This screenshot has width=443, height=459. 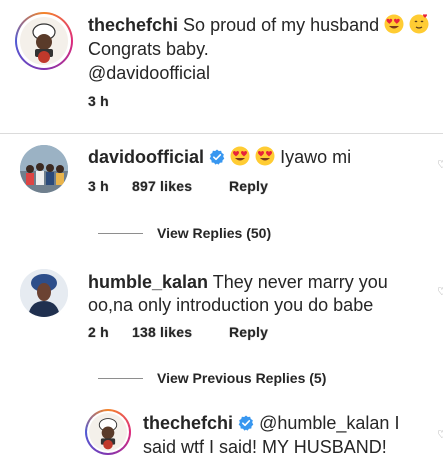 I want to click on view-replies-button: View Replies (50), so click(x=184, y=233).